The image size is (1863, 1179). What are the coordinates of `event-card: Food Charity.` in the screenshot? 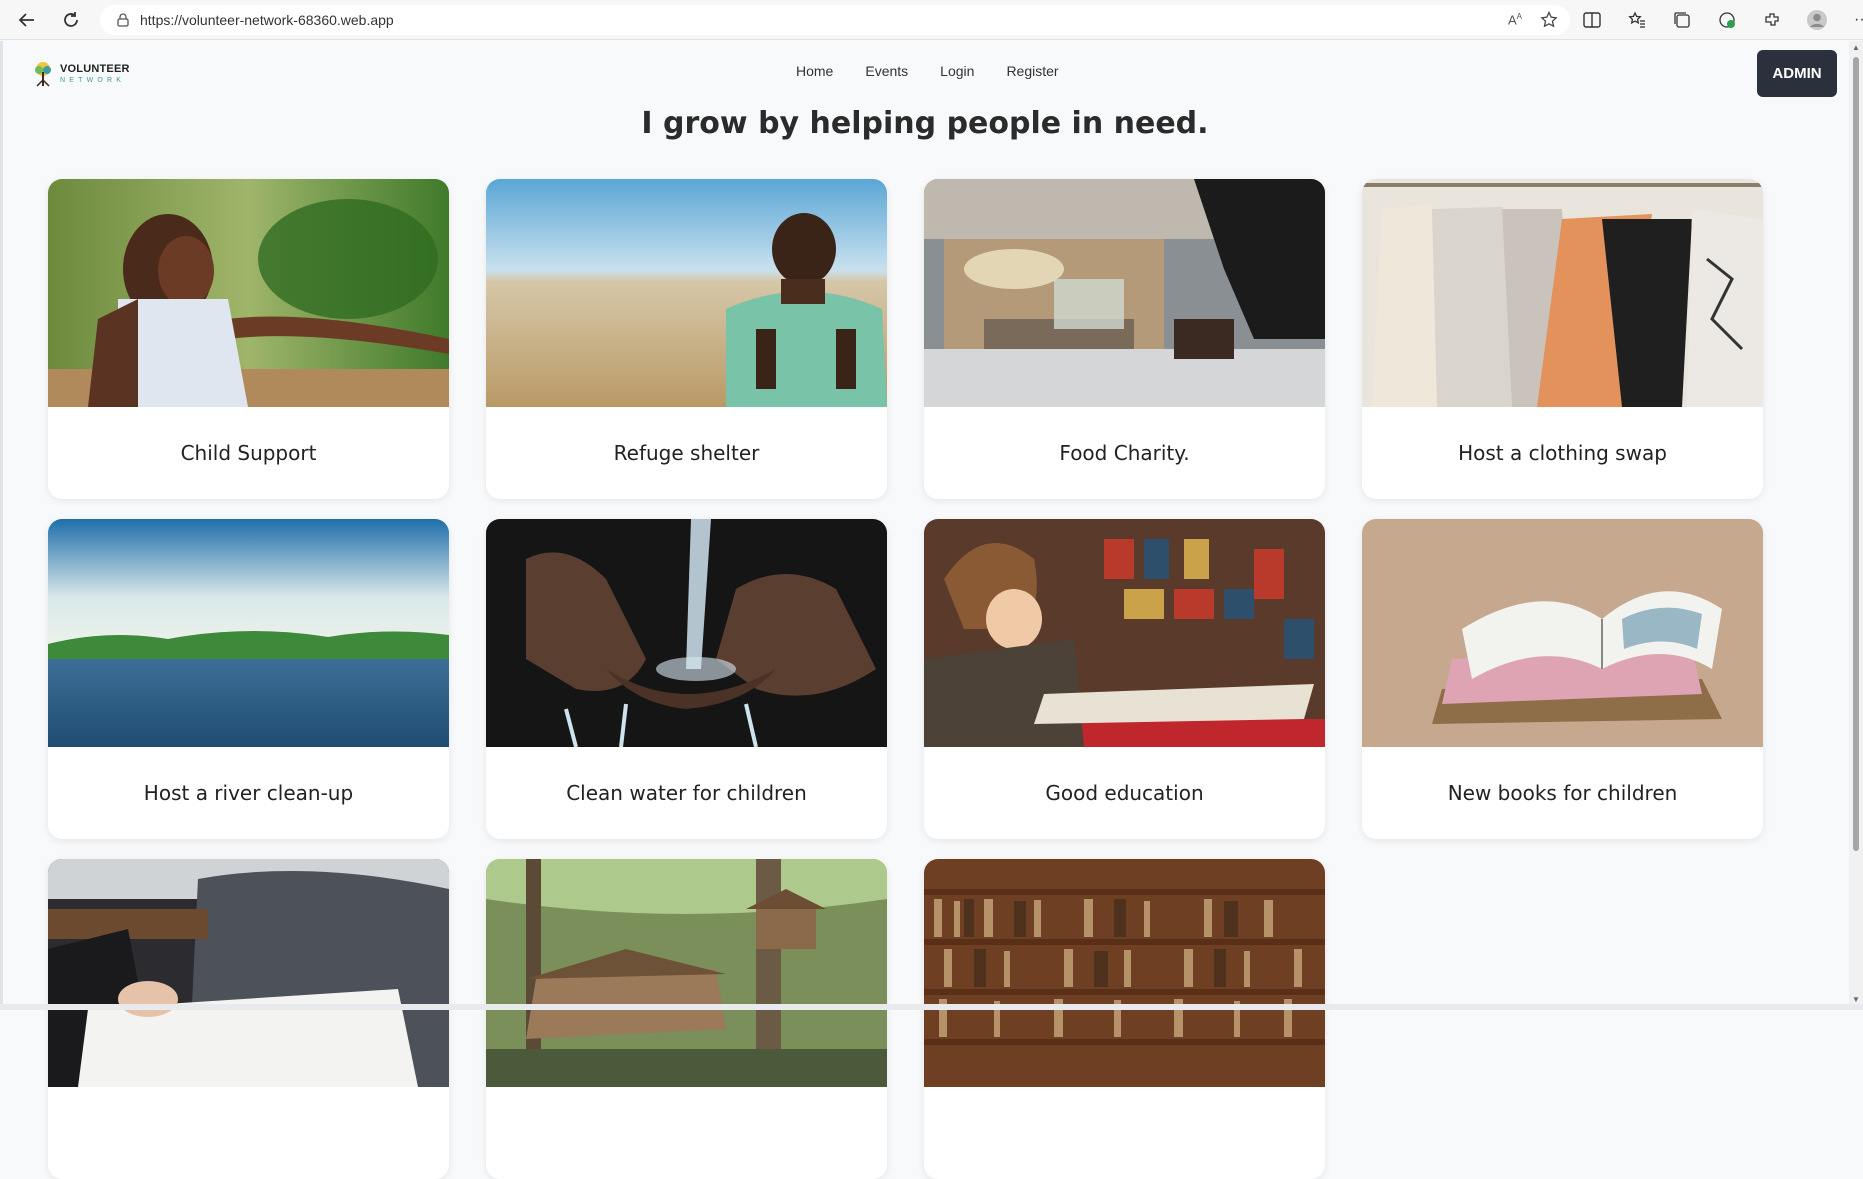 It's located at (1124, 339).